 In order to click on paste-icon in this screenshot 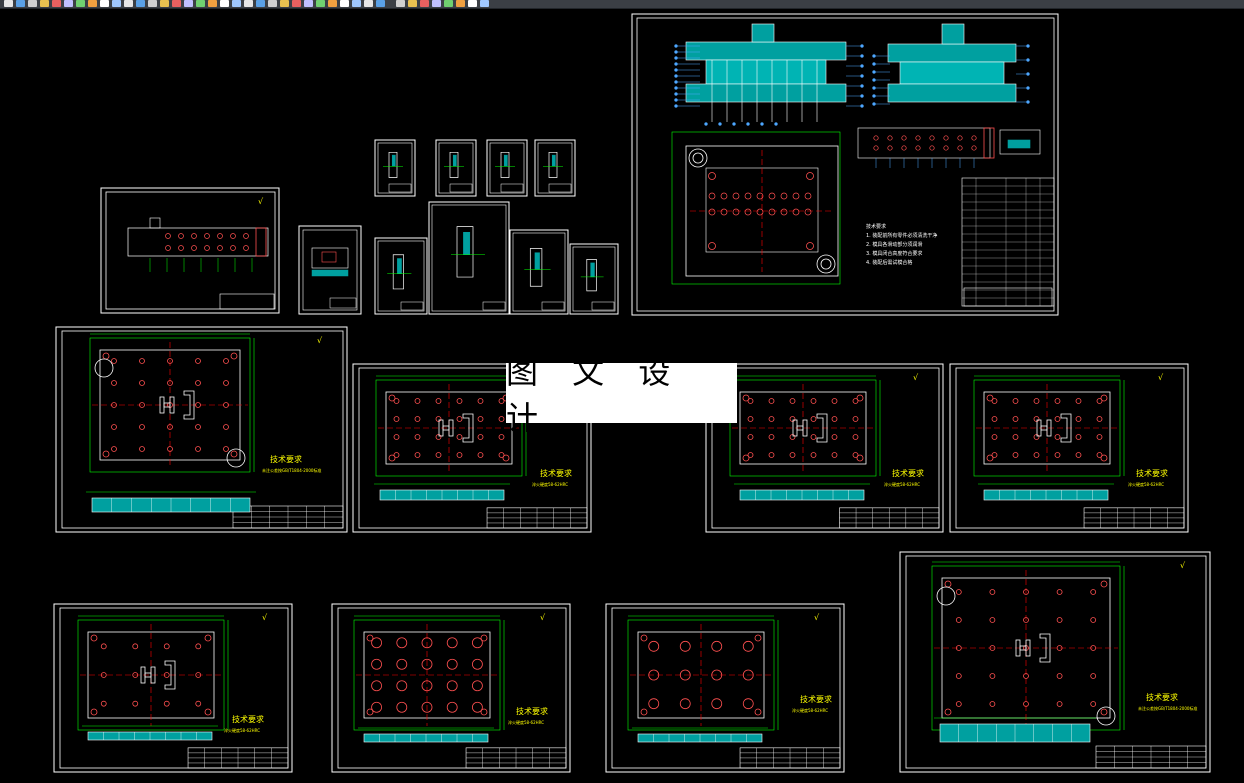, I will do `click(56, 3)`.